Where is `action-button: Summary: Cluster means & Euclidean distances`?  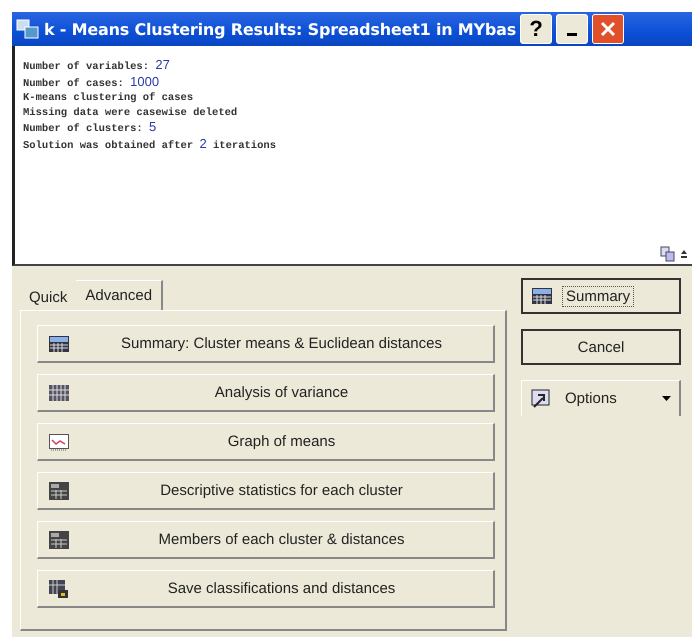 action-button: Summary: Cluster means & Euclidean distances is located at coordinates (266, 344).